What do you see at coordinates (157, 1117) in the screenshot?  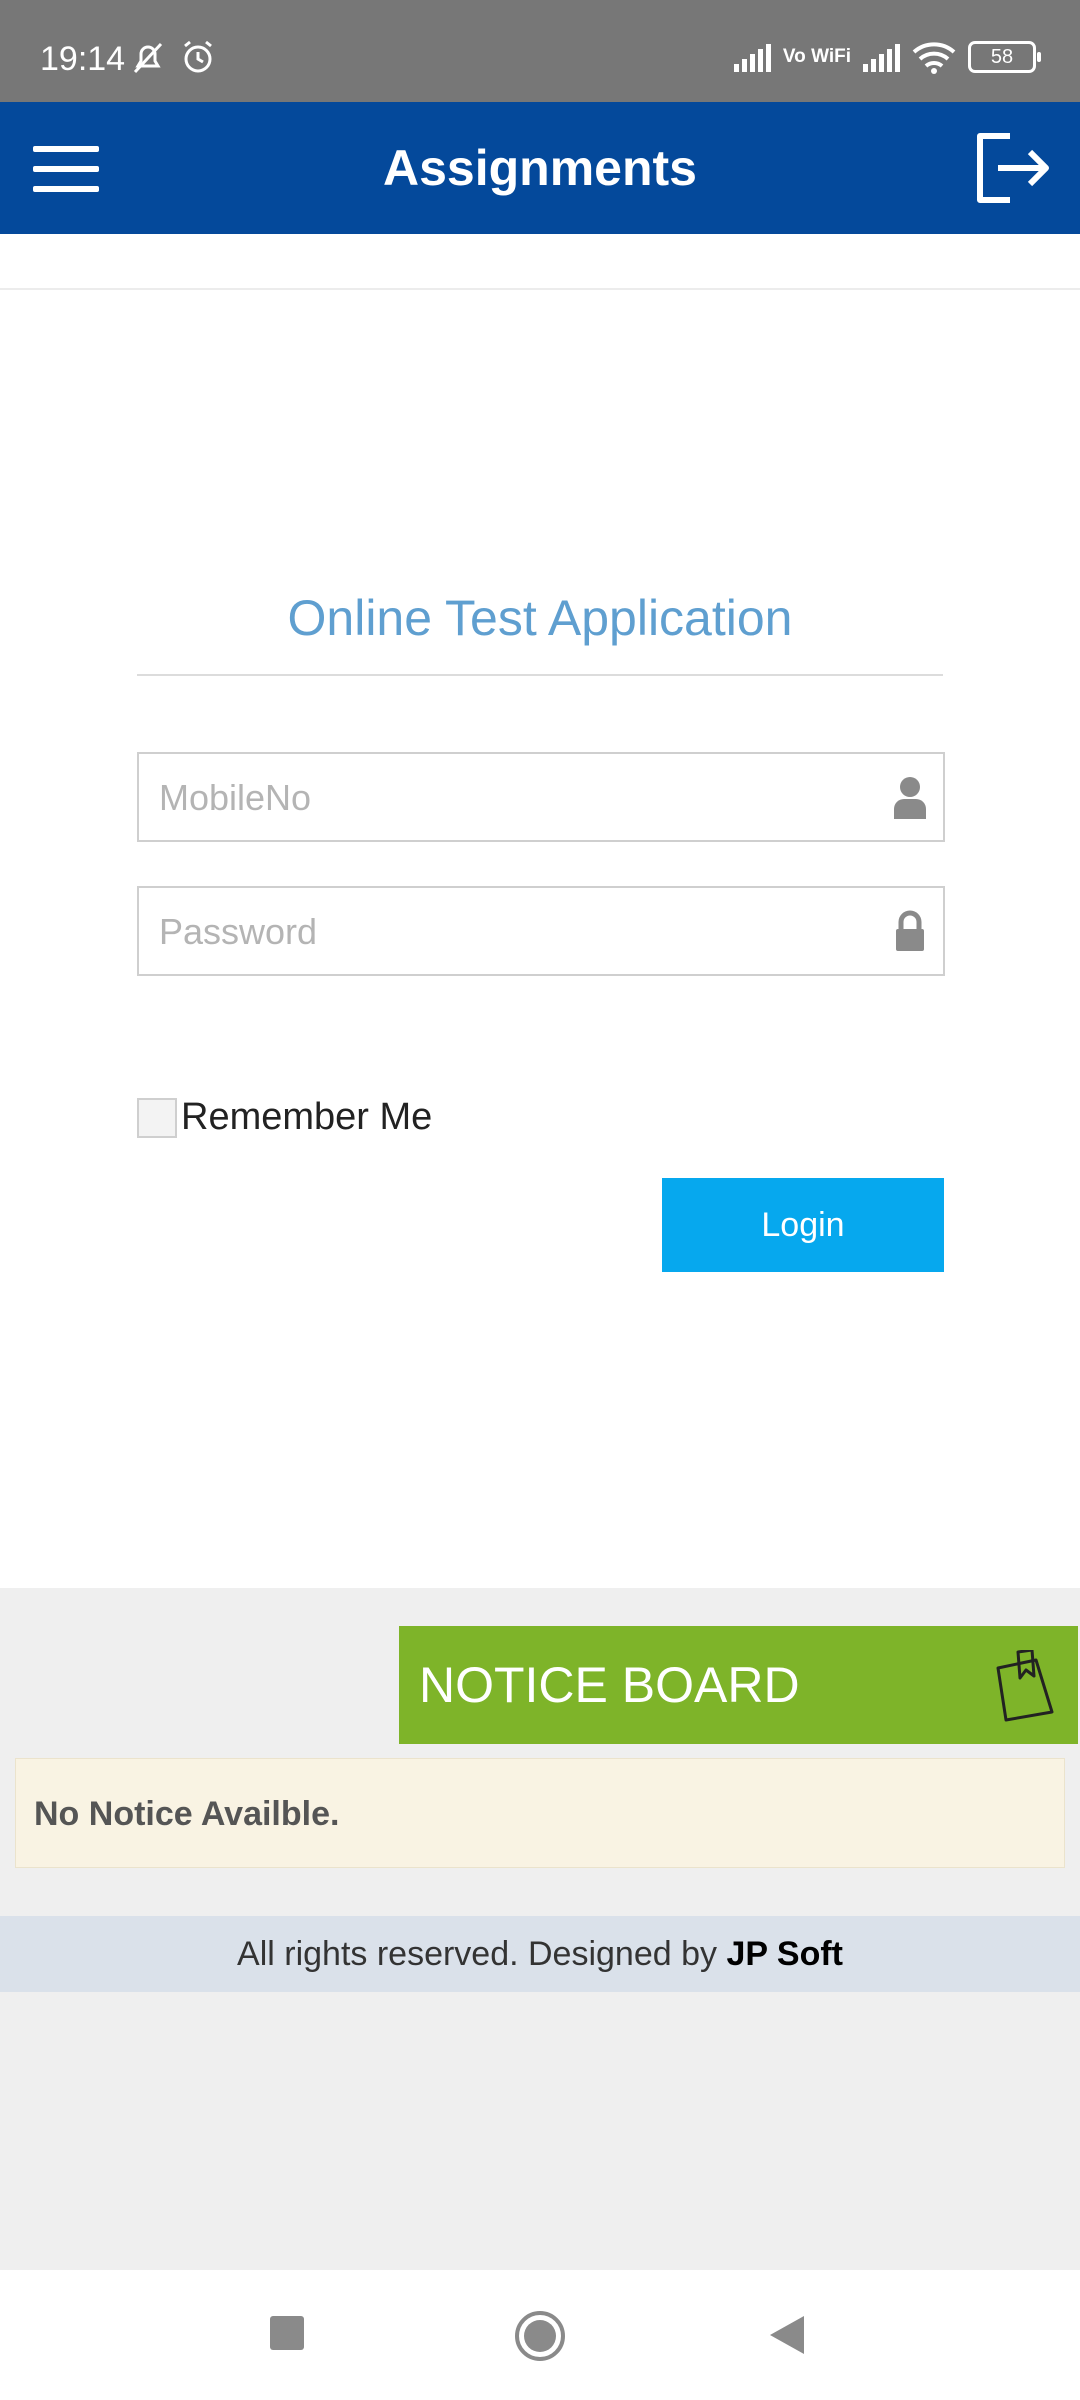 I see `remember-me-checkbox` at bounding box center [157, 1117].